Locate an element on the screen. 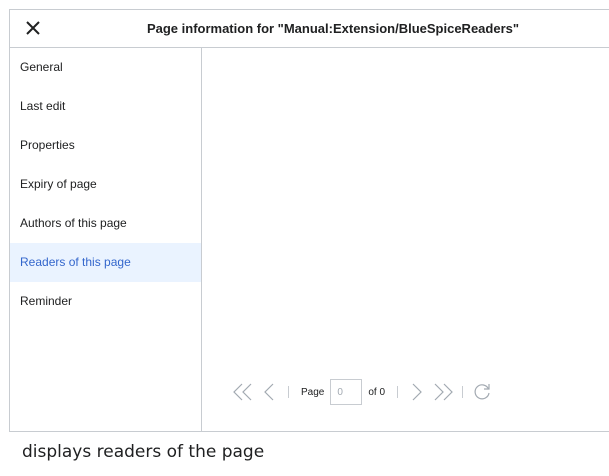 This screenshot has height=476, width=609. first-page-icon is located at coordinates (243, 392).